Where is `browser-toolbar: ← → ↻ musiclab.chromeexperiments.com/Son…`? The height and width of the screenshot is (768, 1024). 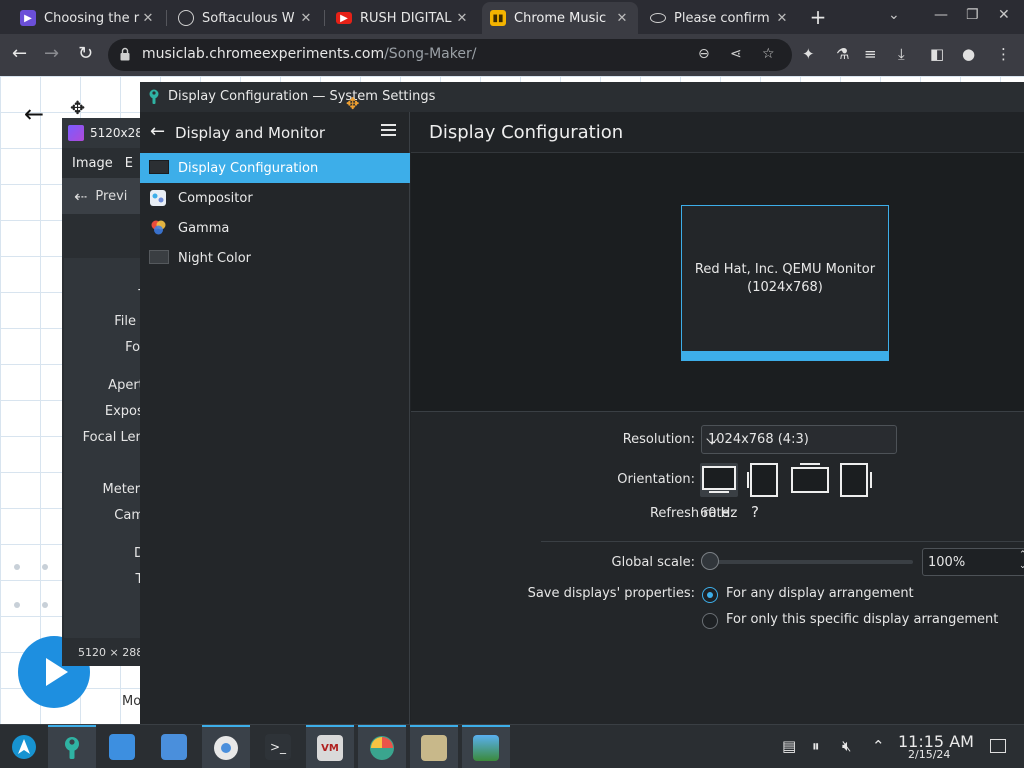
browser-toolbar: ← → ↻ musiclab.chromeexperiments.com/Son… is located at coordinates (512, 55).